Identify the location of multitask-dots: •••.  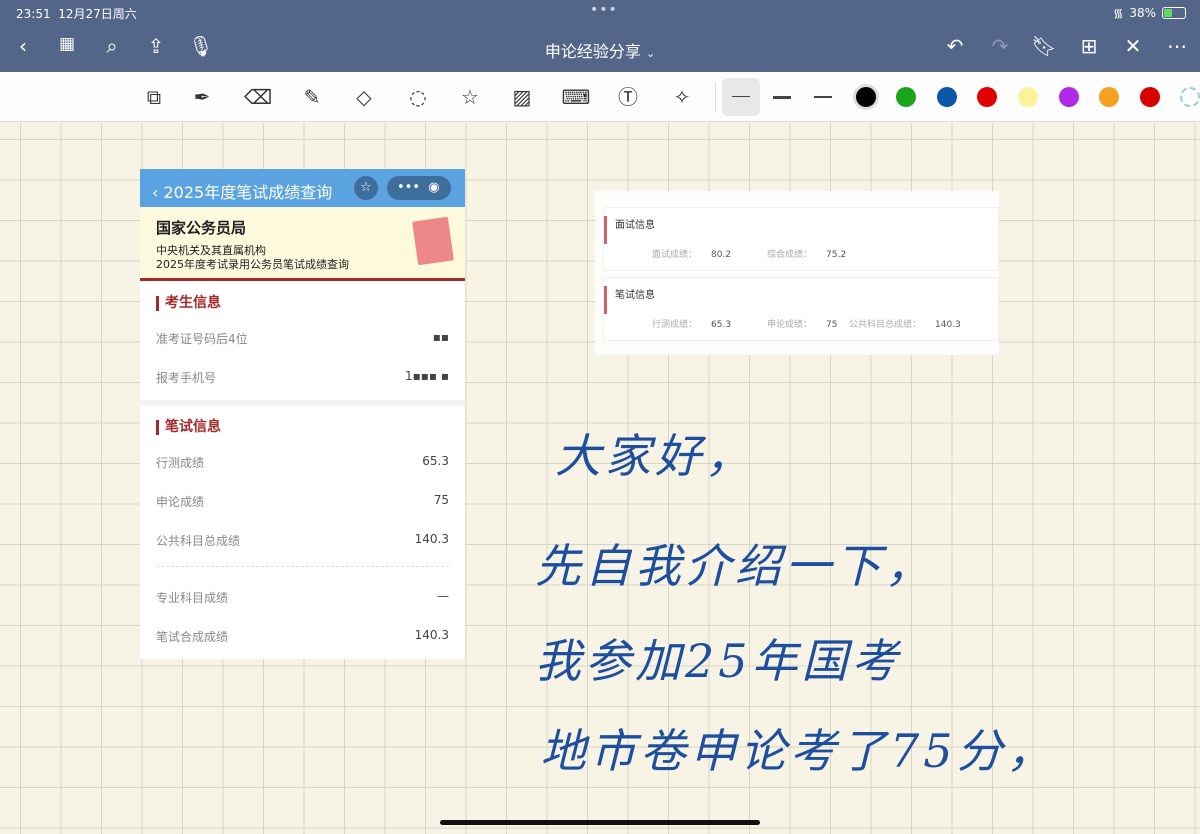
(604, 10).